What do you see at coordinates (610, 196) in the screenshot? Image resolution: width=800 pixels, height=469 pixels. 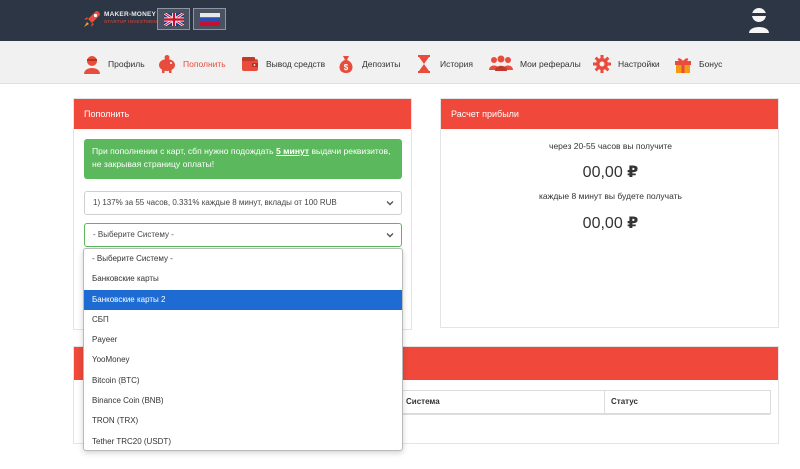 I see `profit-line-2: каждые 8 минут вы будете получать` at bounding box center [610, 196].